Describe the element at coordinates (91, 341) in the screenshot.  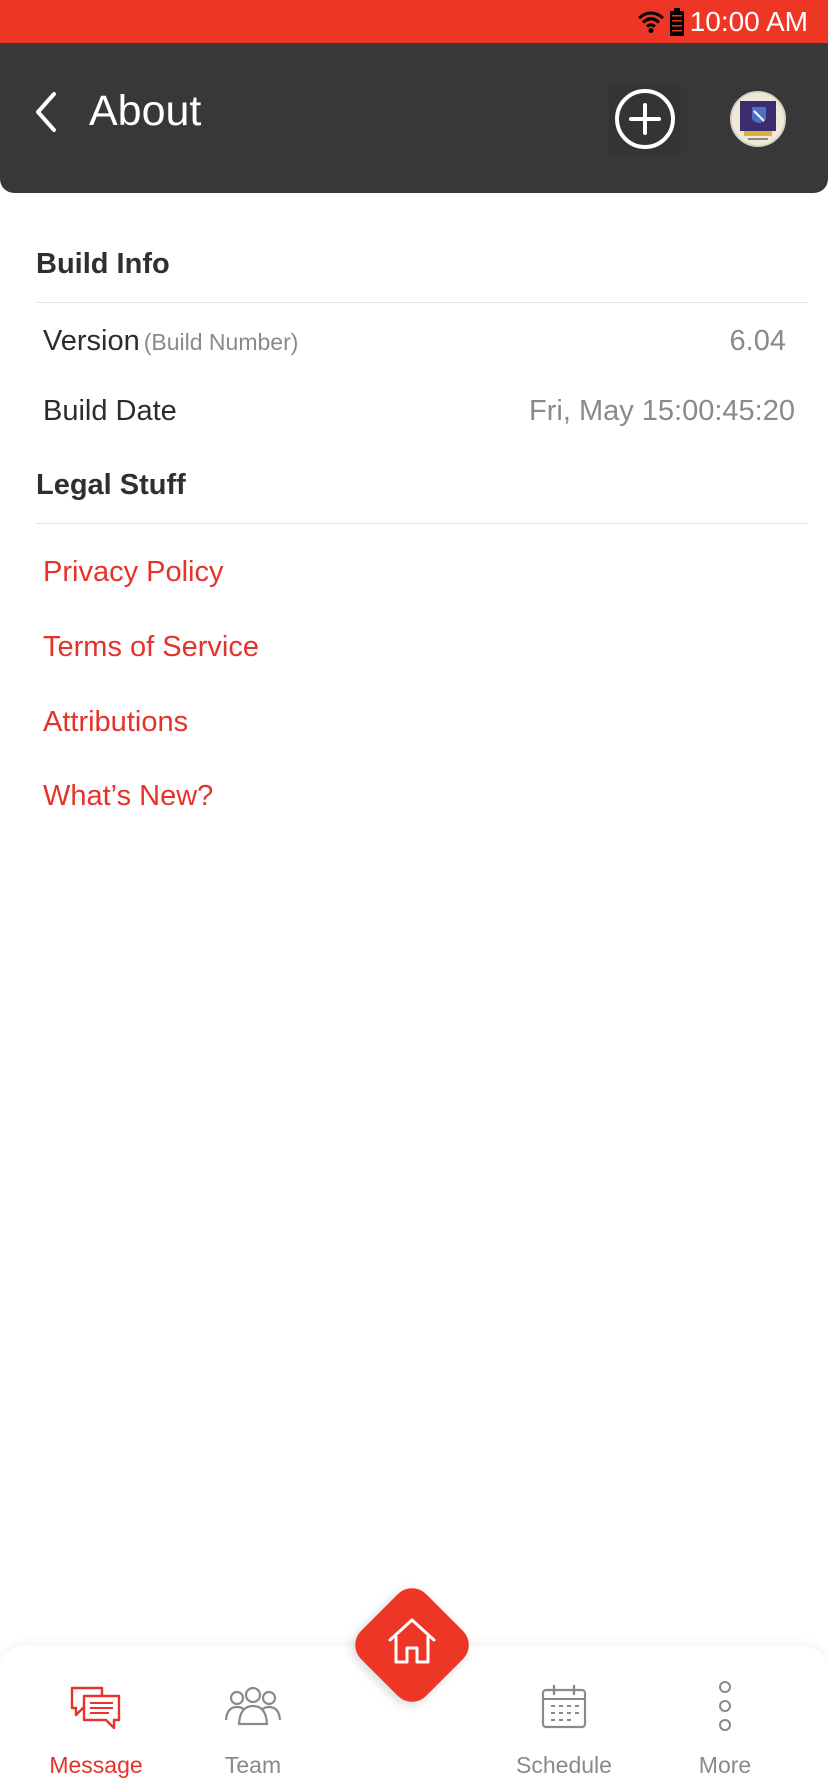
I see `version-label: Version` at that location.